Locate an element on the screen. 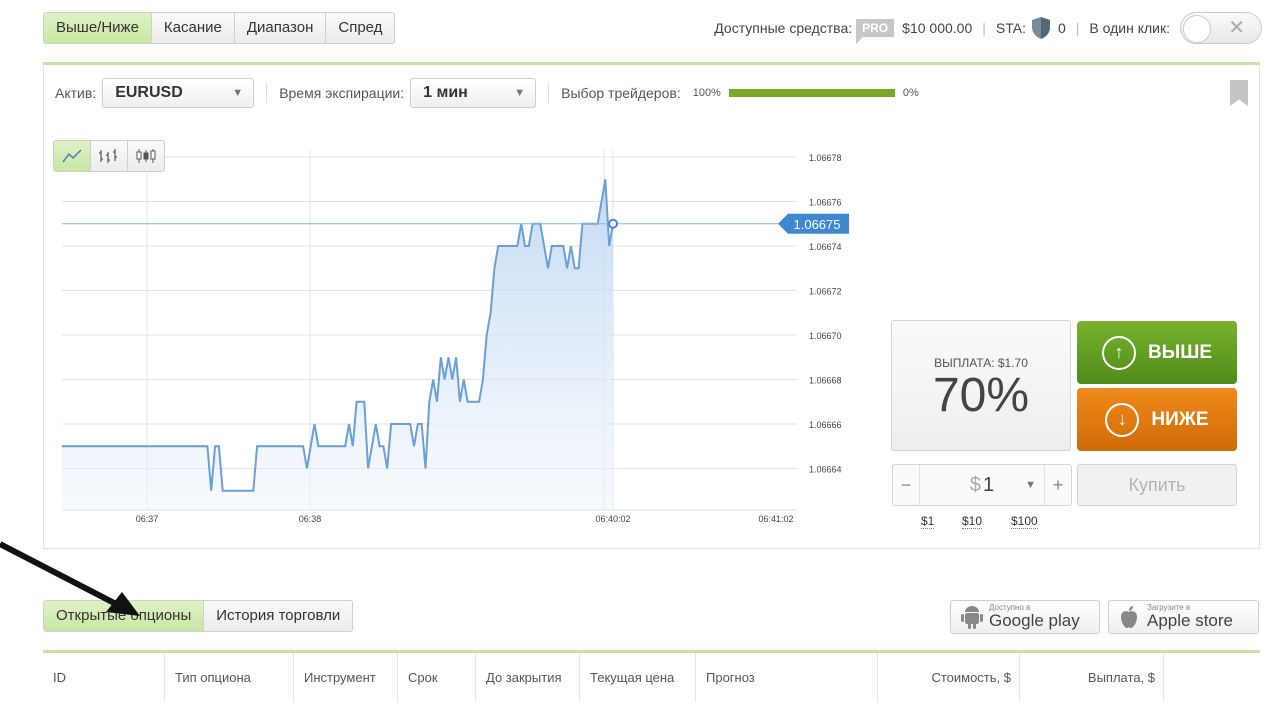  y-tick-label: 1.06668 is located at coordinates (825, 381).